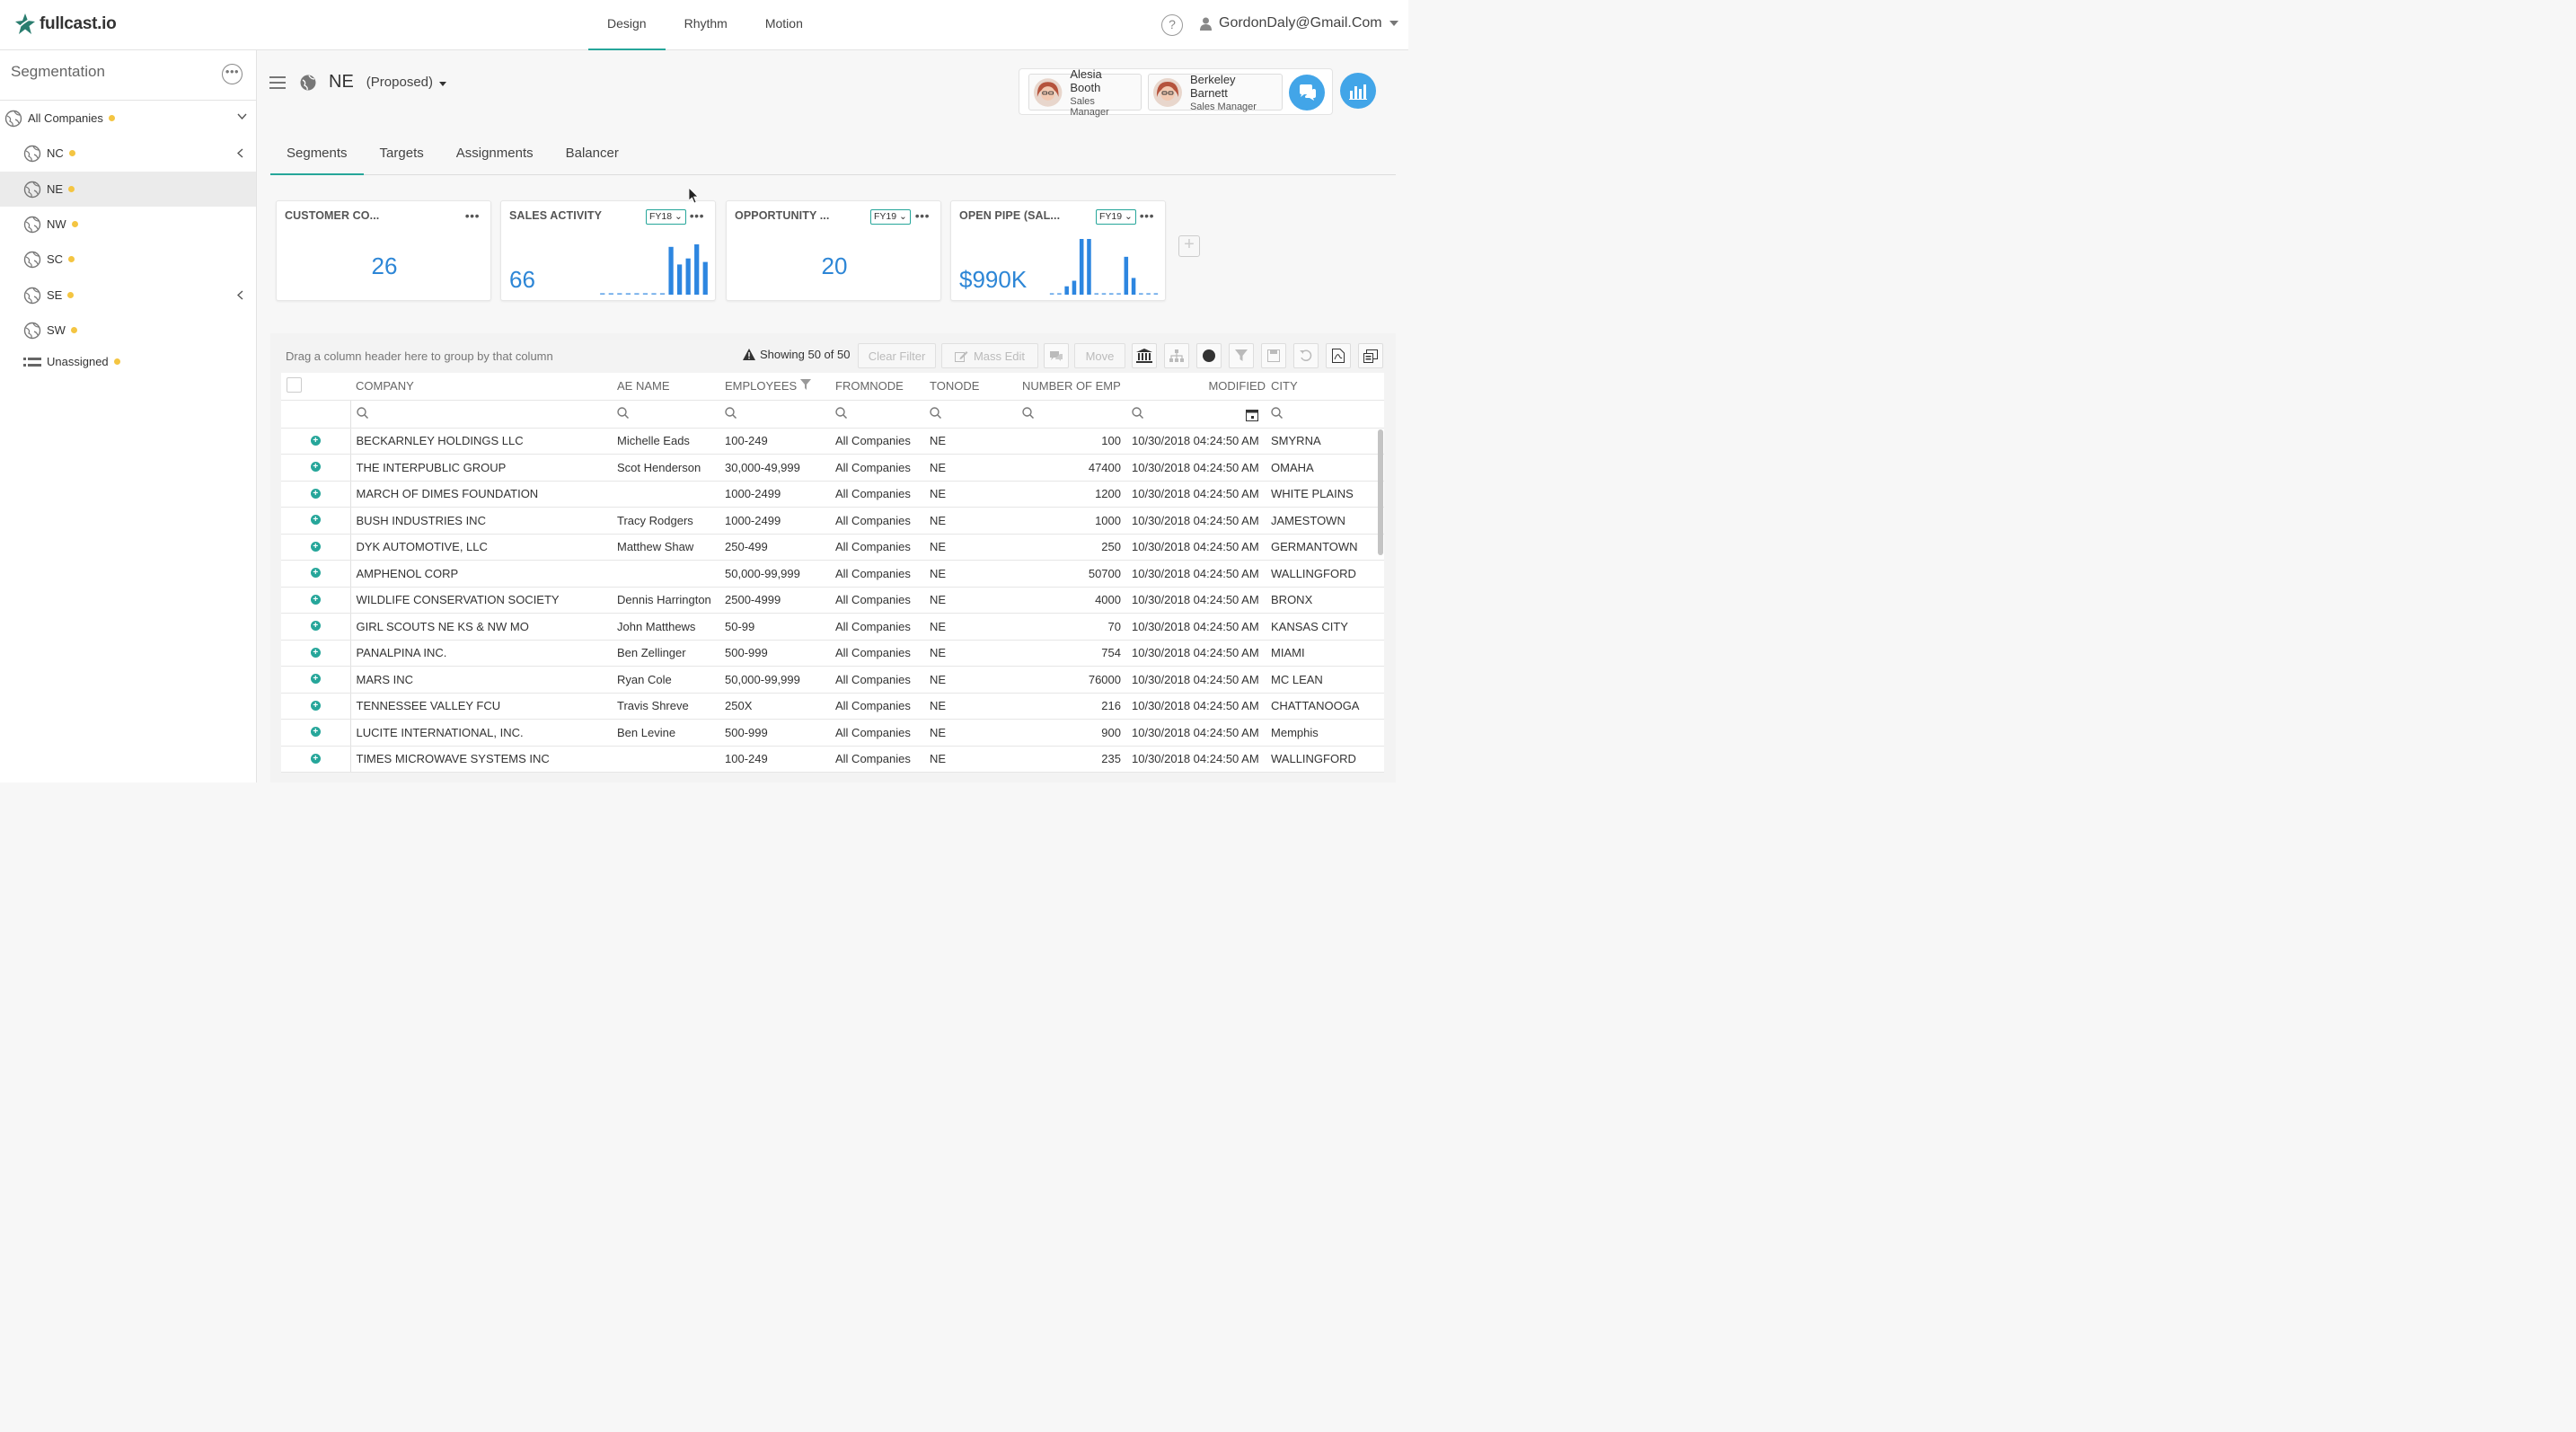 This screenshot has height=1432, width=2576. What do you see at coordinates (774, 759) in the screenshot?
I see `cell-employees: 100-249` at bounding box center [774, 759].